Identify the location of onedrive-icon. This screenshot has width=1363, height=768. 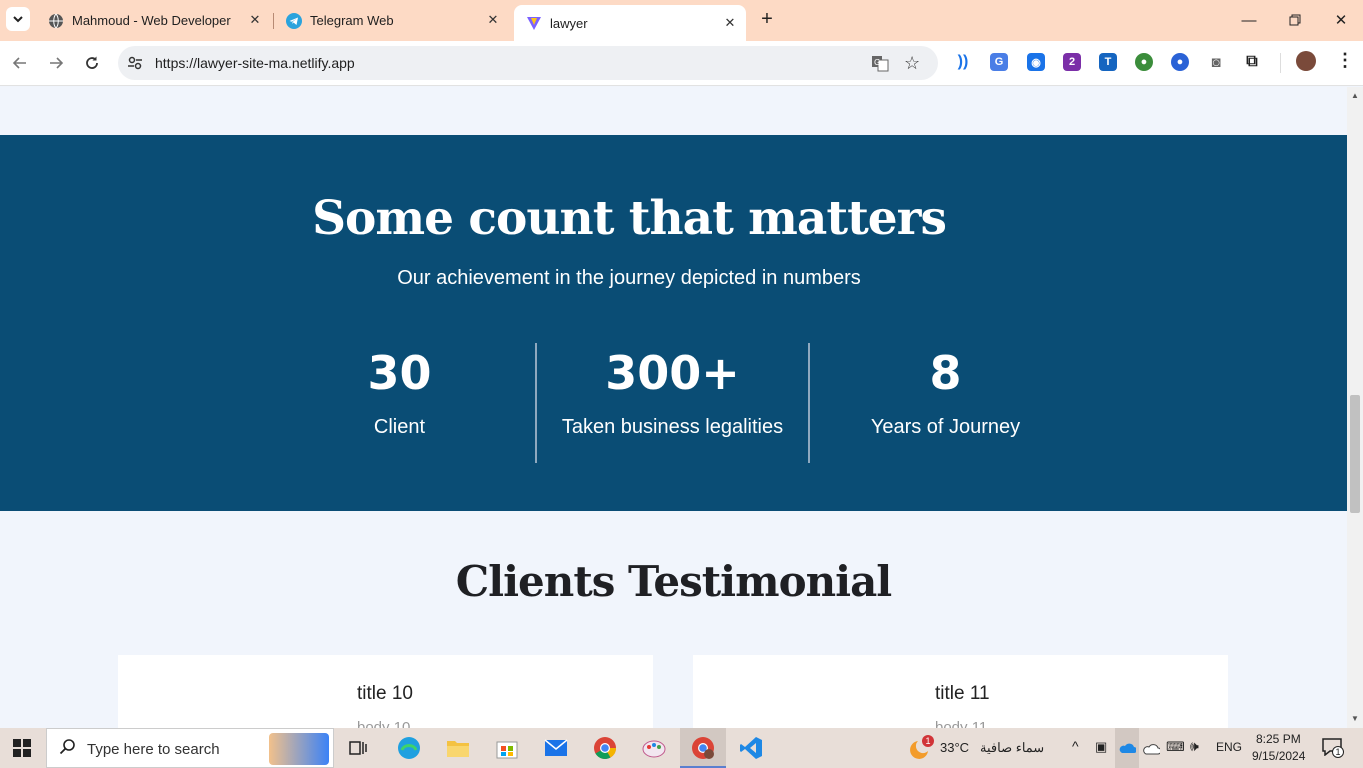
(1152, 751).